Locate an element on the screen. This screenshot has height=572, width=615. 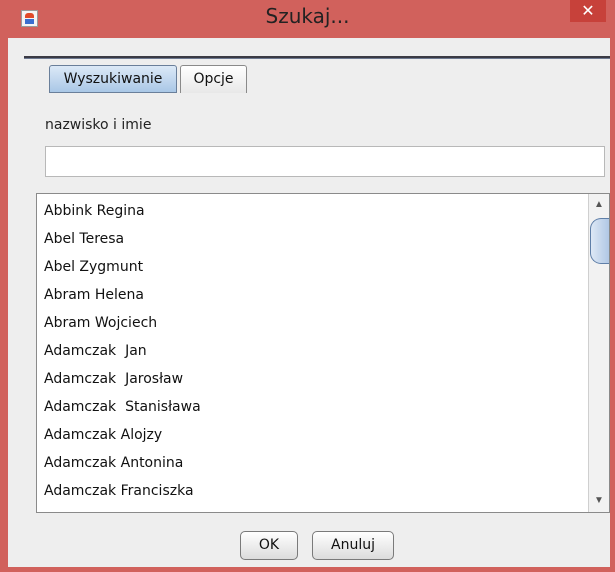
window-bottom-border is located at coordinates (307, 569).